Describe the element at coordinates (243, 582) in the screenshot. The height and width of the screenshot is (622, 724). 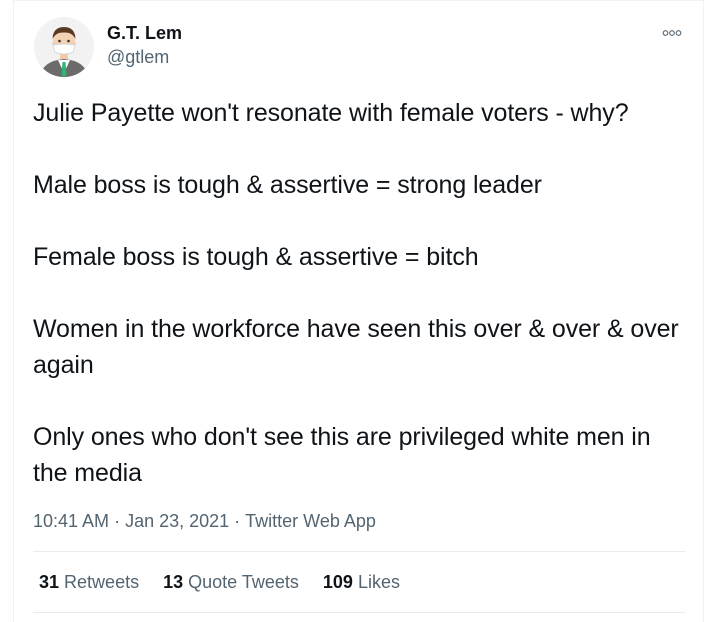
I see `quote-tweets-label: Quote Tweets` at that location.